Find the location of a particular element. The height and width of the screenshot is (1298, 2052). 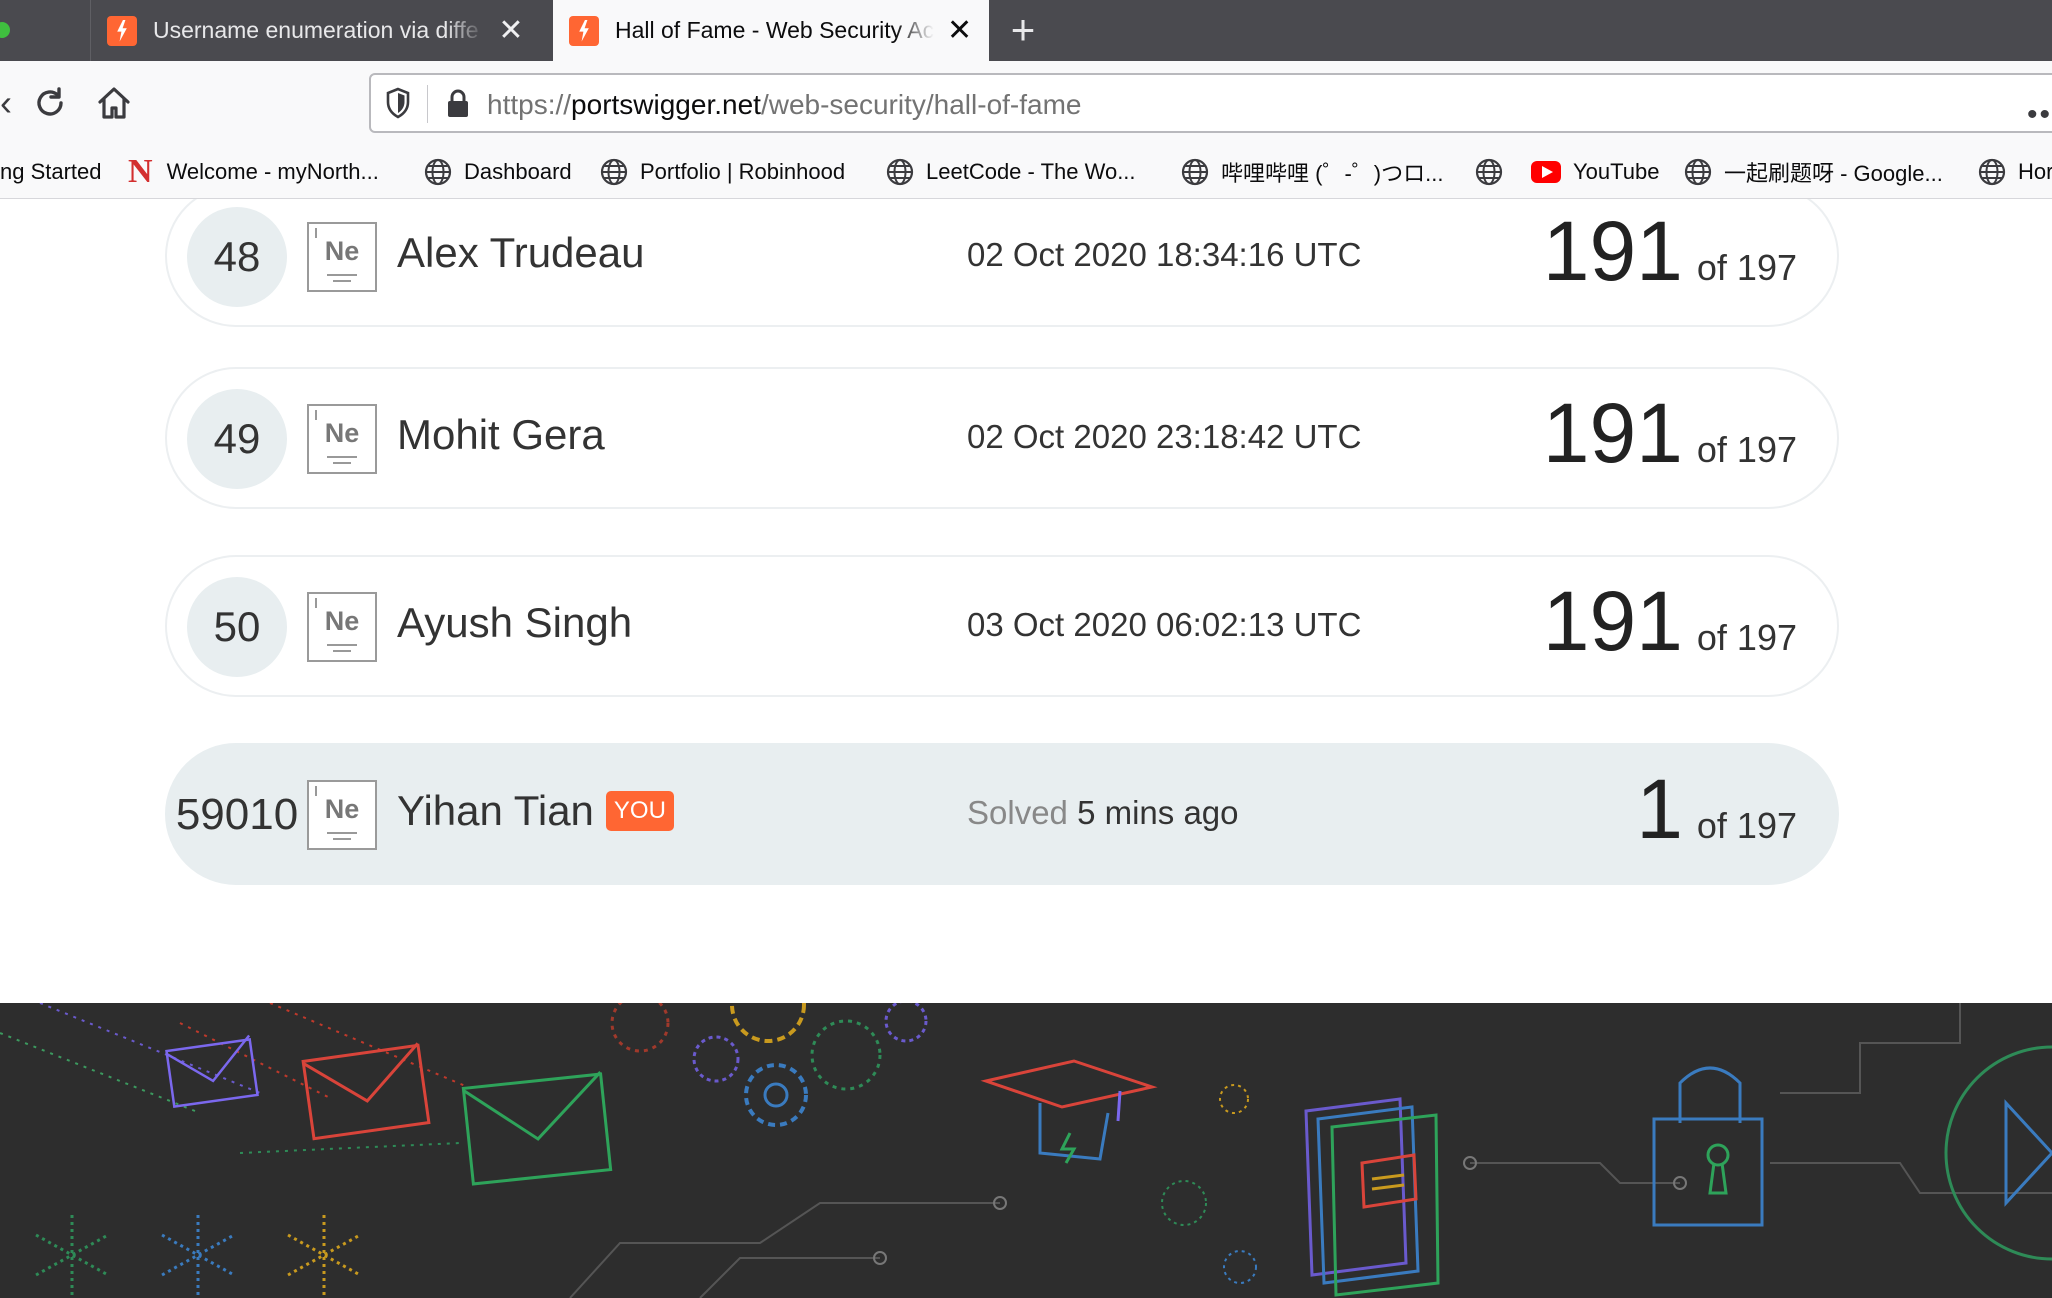

book-icon is located at coordinates (1372, 1197).